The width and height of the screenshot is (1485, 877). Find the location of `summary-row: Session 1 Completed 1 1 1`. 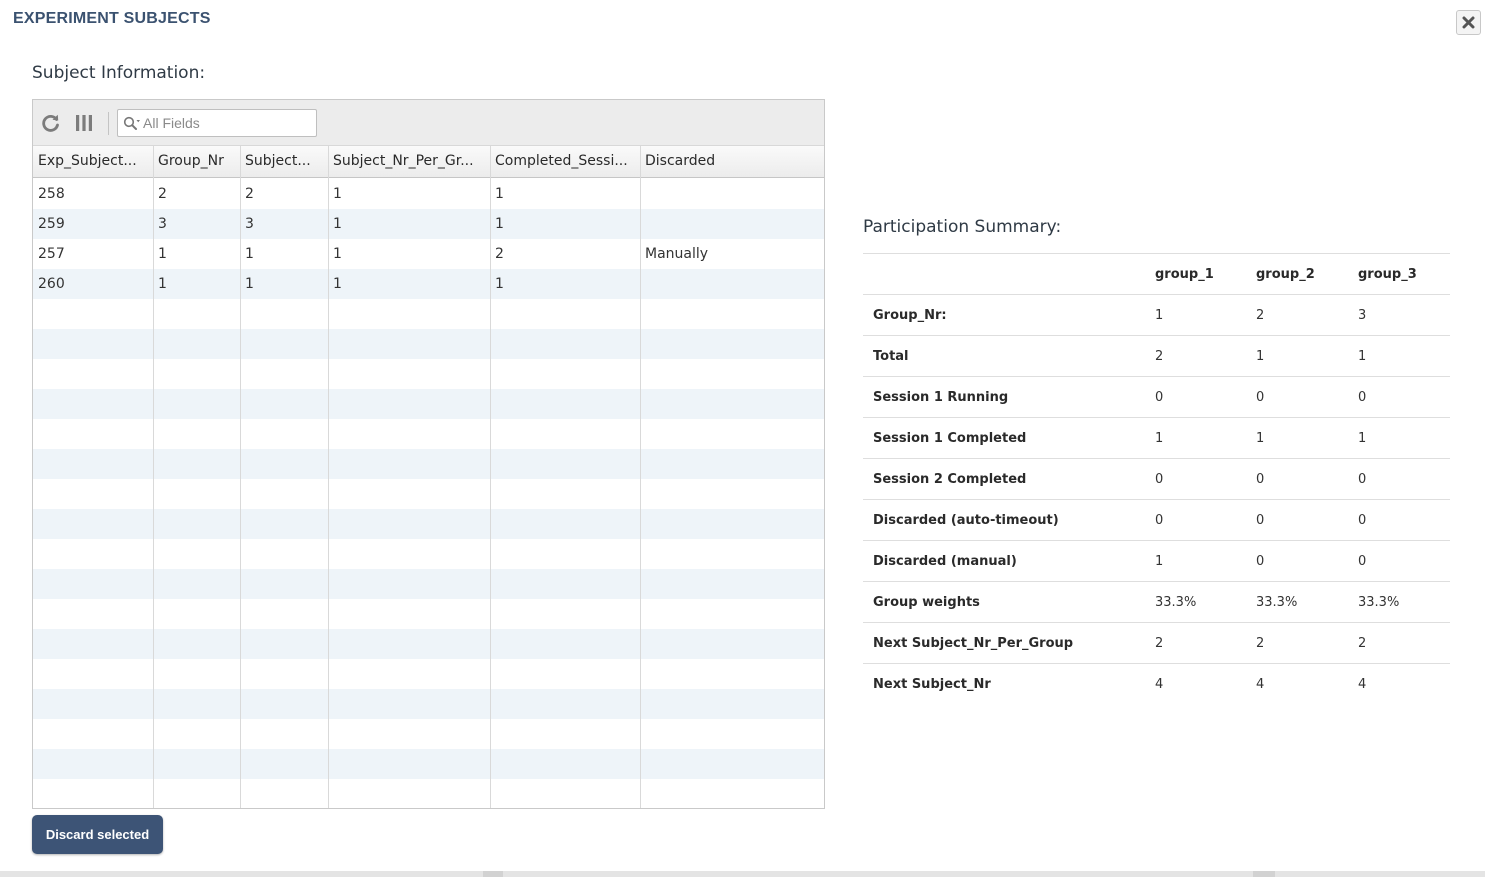

summary-row: Session 1 Completed 1 1 1 is located at coordinates (1156, 438).